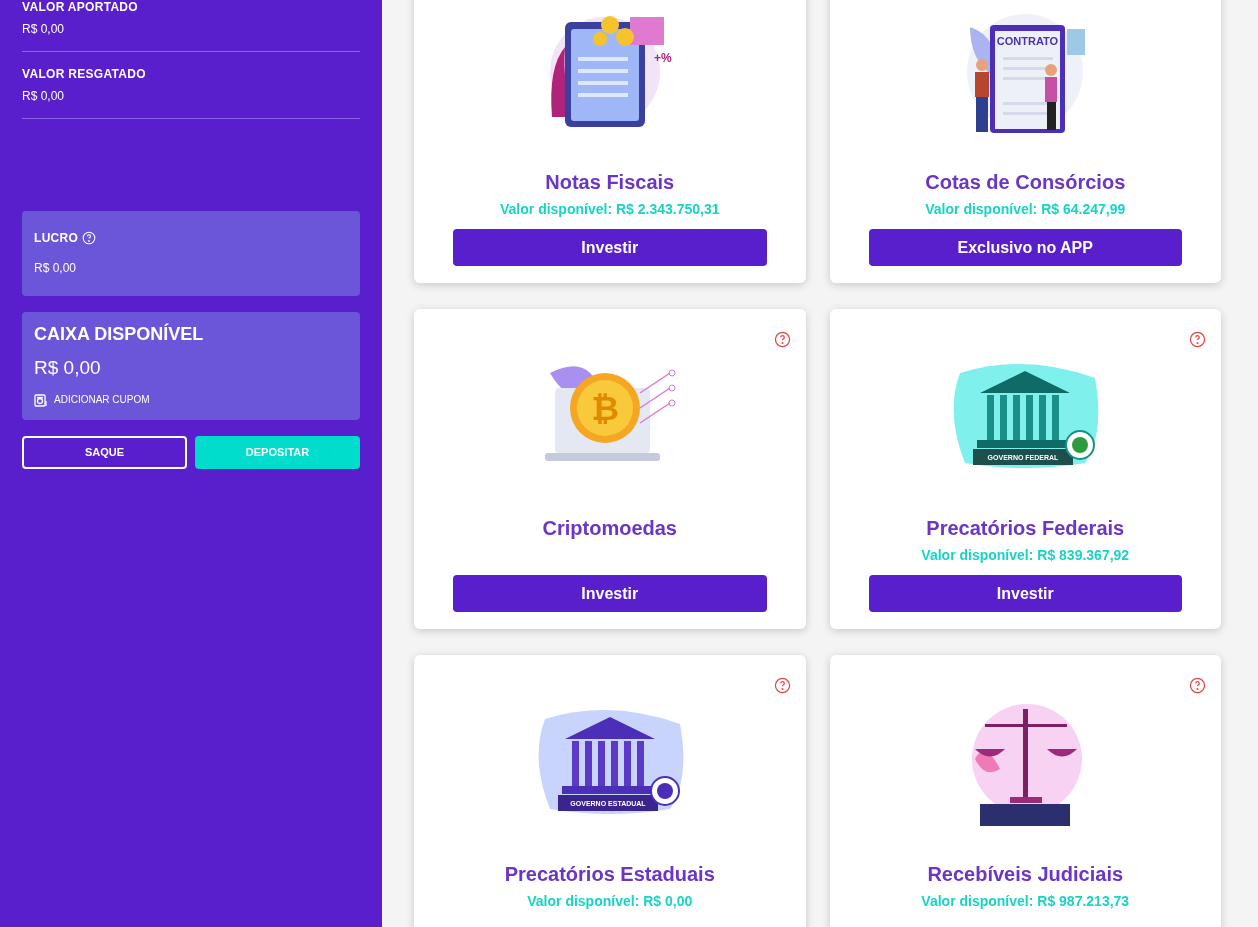  What do you see at coordinates (610, 901) in the screenshot?
I see `available-value: Valor disponível: R$ 0,00` at bounding box center [610, 901].